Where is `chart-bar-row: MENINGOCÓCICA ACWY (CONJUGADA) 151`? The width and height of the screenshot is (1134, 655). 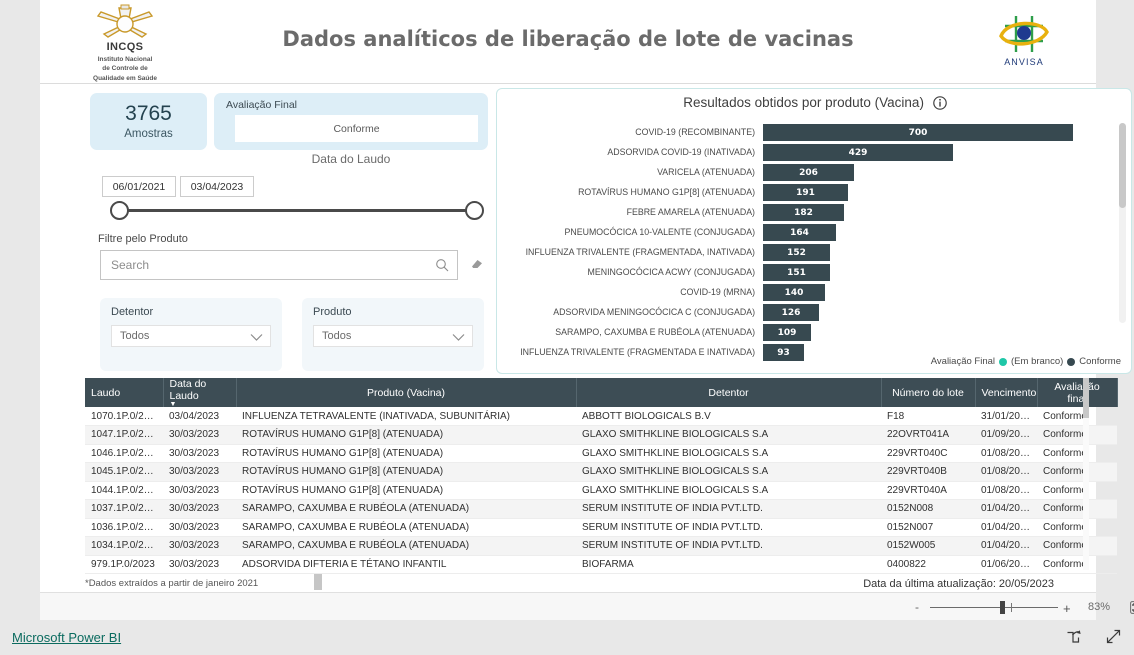 chart-bar-row: MENINGOCÓCICA ACWY (CONJUGADA) 151 is located at coordinates (815, 272).